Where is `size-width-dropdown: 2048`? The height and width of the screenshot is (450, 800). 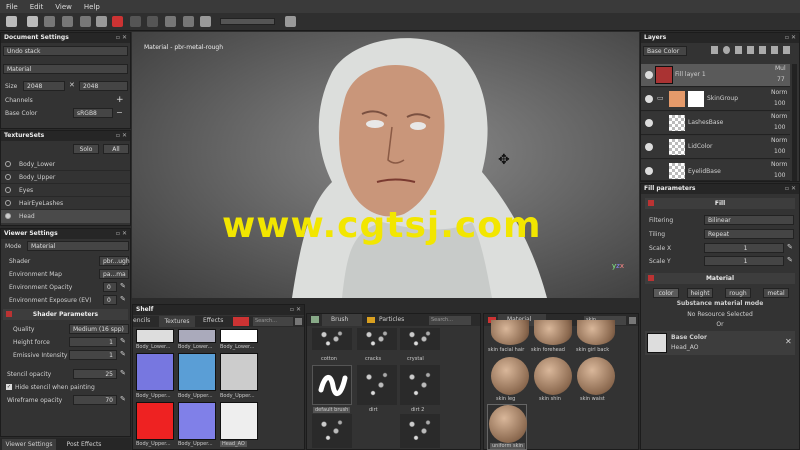 size-width-dropdown: 2048 is located at coordinates (44, 86).